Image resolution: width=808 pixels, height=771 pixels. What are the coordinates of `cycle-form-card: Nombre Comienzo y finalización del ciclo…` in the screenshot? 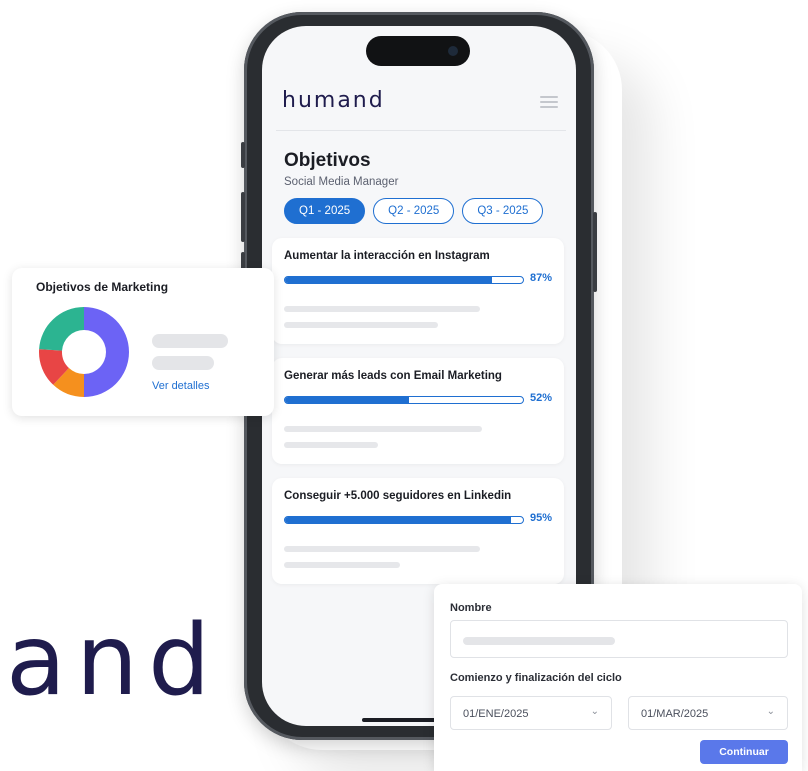 It's located at (618, 677).